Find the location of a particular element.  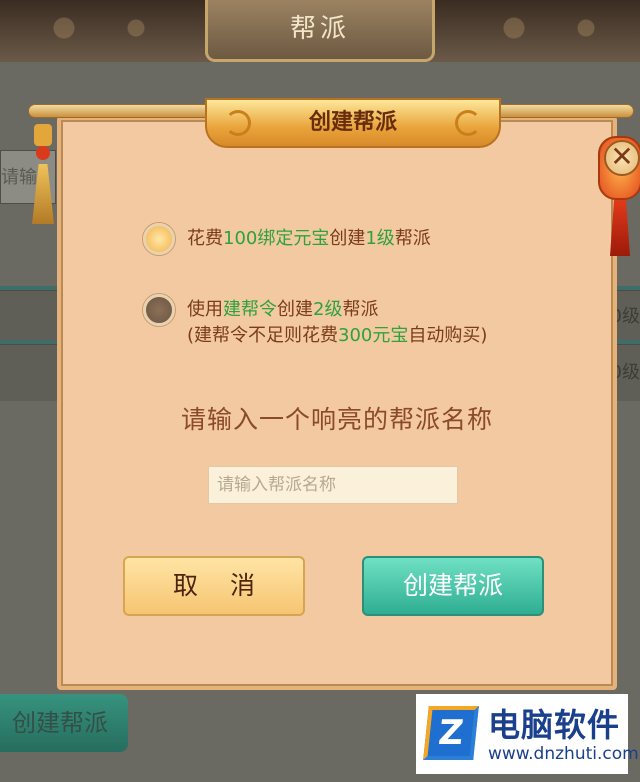

option-spend-bound-ingot: 花费100绑定元宝创建1级帮派 is located at coordinates (287, 239).